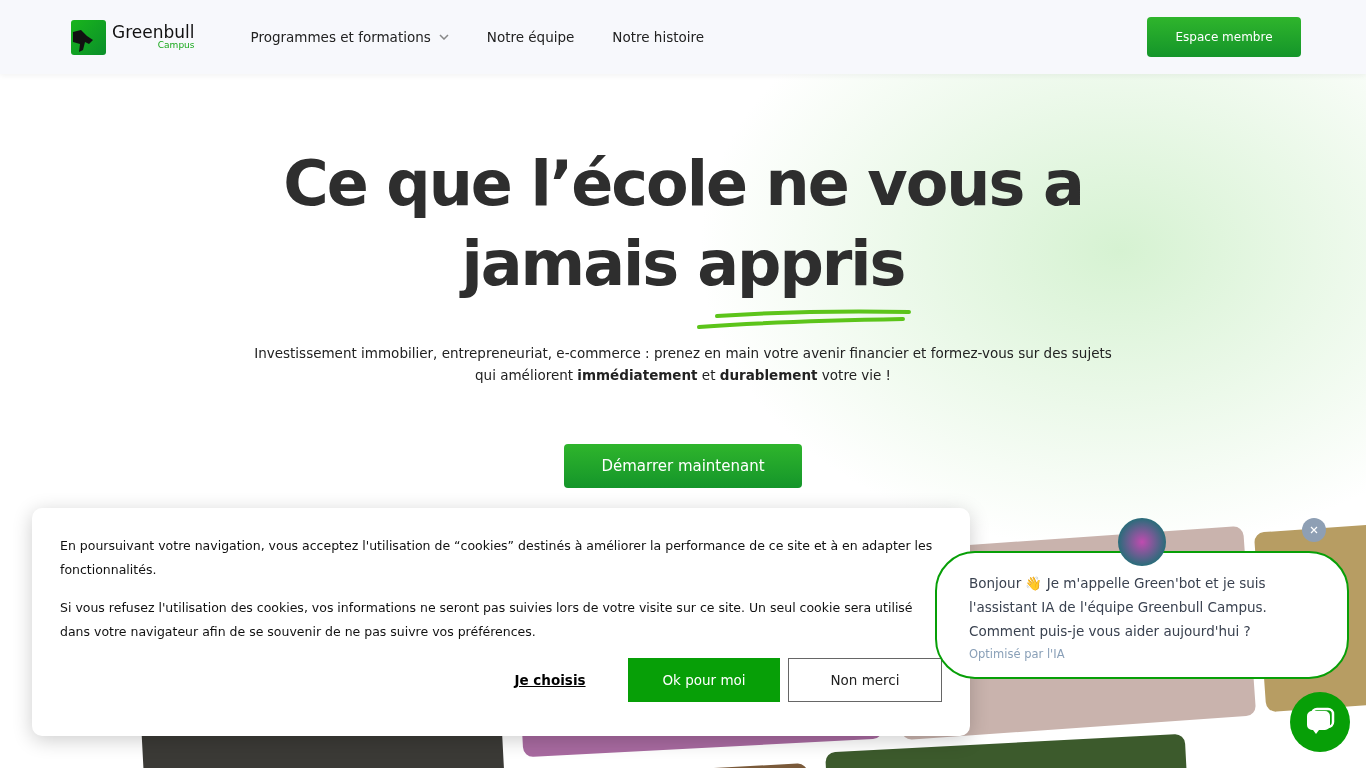 This screenshot has width=1366, height=768. What do you see at coordinates (1142, 542) in the screenshot?
I see `bot-avatar` at bounding box center [1142, 542].